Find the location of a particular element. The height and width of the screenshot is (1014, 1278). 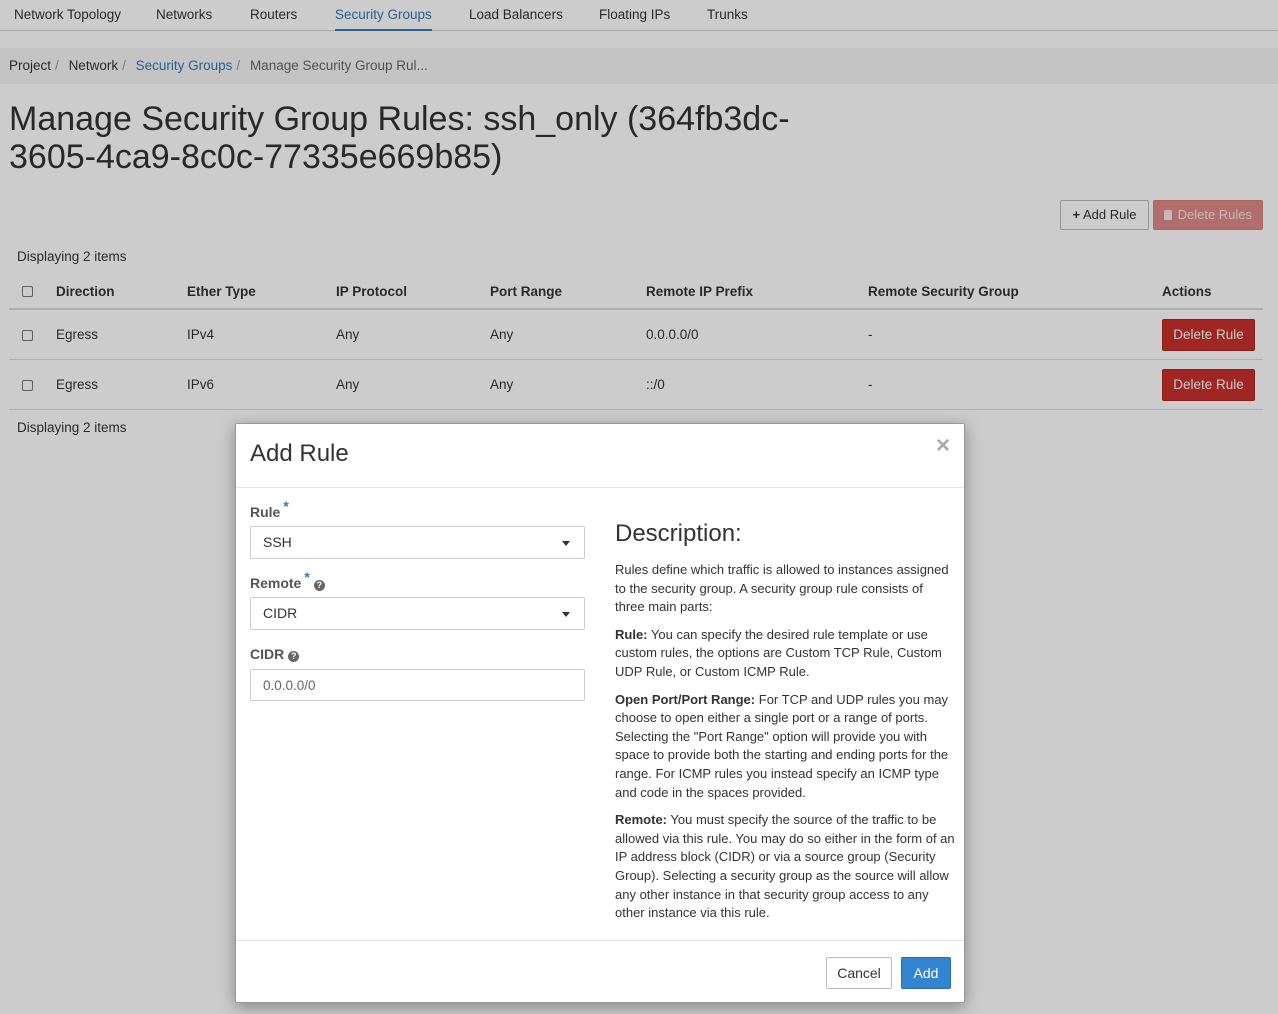

close-icon: × is located at coordinates (943, 446).